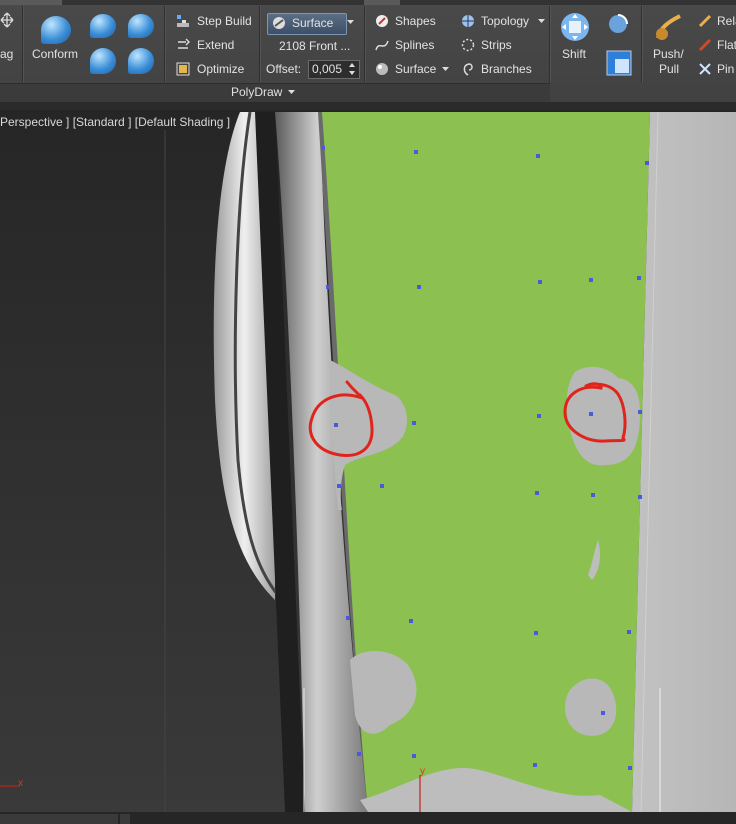  Describe the element at coordinates (141, 61) in the screenshot. I see `conform-pull-icon` at that location.